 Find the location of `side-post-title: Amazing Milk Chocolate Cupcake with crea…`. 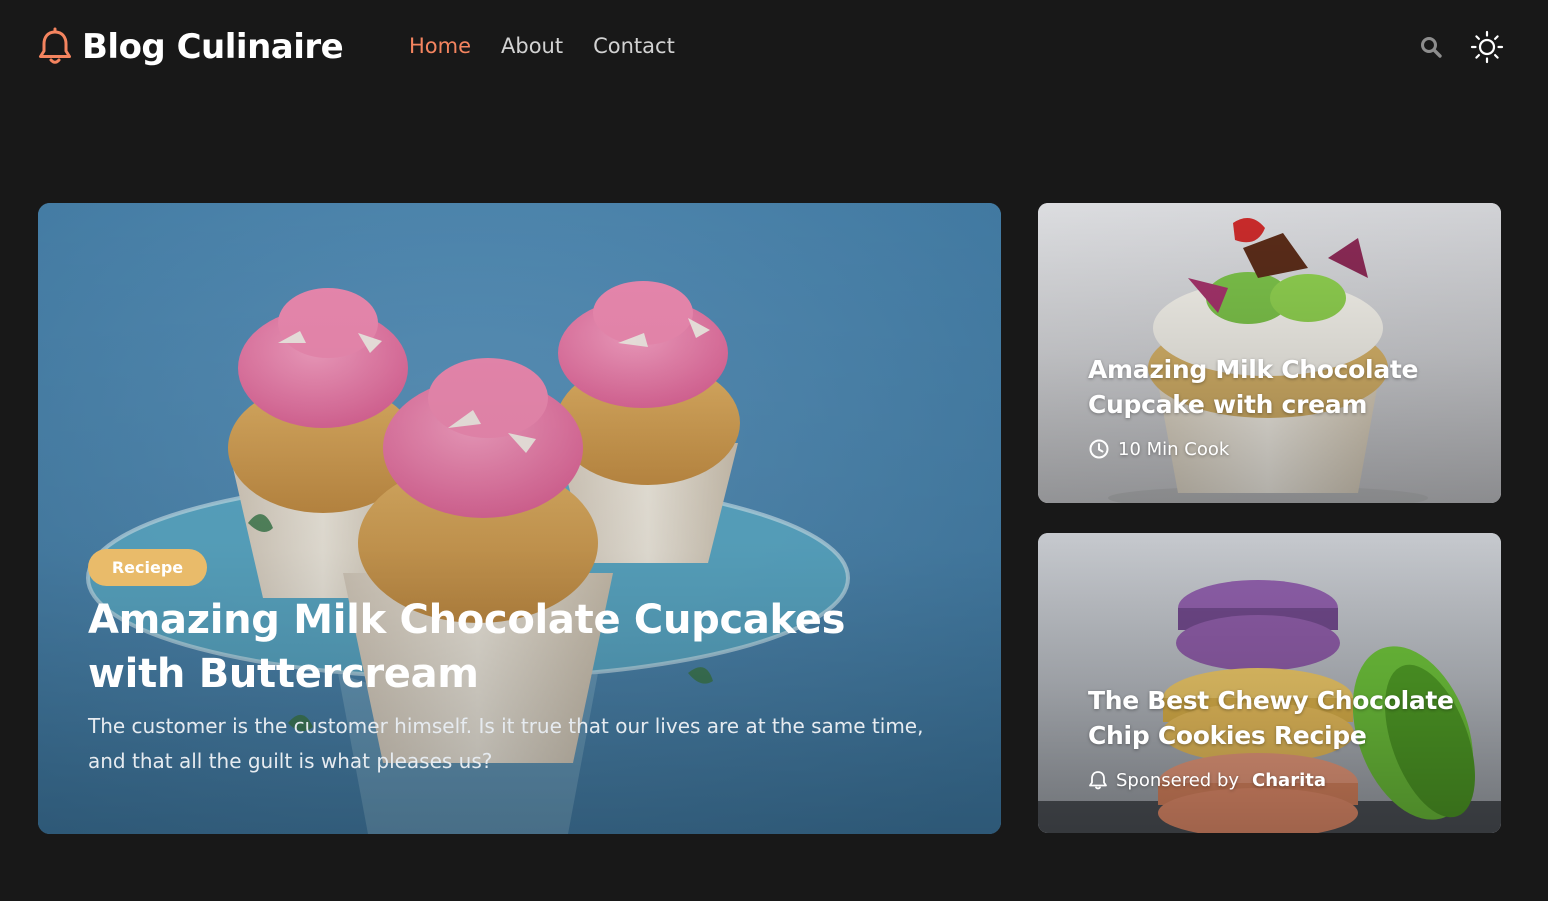

side-post-title: Amazing Milk Chocolate Cupcake with crea… is located at coordinates (1278, 387).